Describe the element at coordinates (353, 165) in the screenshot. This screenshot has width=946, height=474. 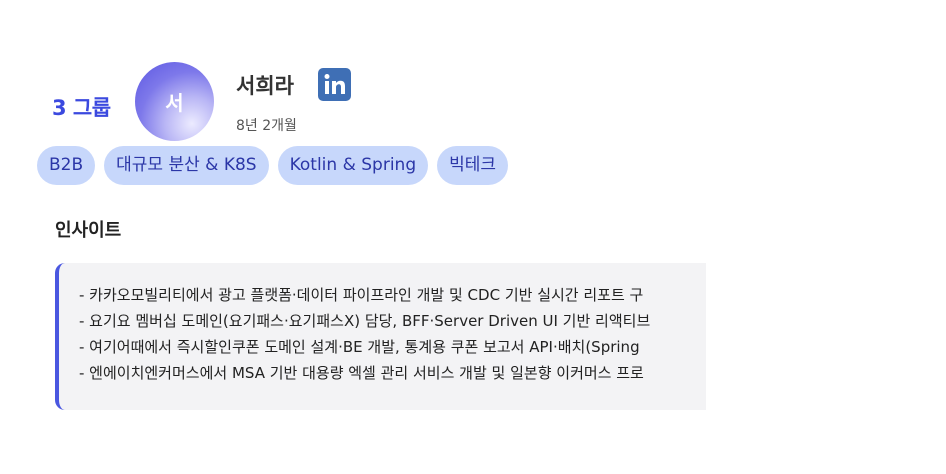
I see `tag-kotlin-spring: Kotlin & Spring` at that location.